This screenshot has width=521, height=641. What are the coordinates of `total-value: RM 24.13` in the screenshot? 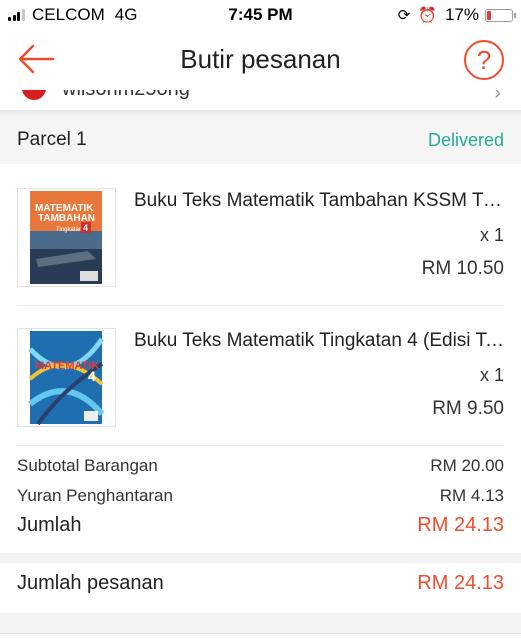 It's located at (460, 525).